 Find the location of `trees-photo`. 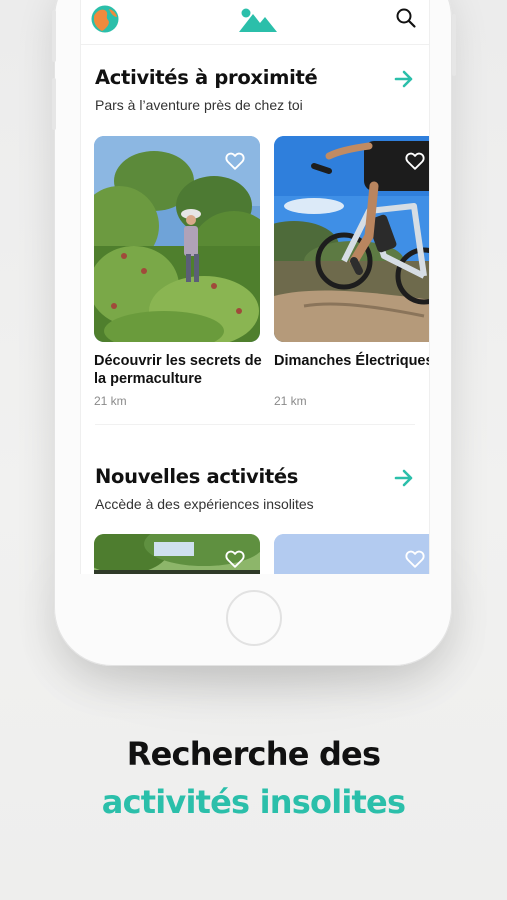

trees-photo is located at coordinates (177, 554).